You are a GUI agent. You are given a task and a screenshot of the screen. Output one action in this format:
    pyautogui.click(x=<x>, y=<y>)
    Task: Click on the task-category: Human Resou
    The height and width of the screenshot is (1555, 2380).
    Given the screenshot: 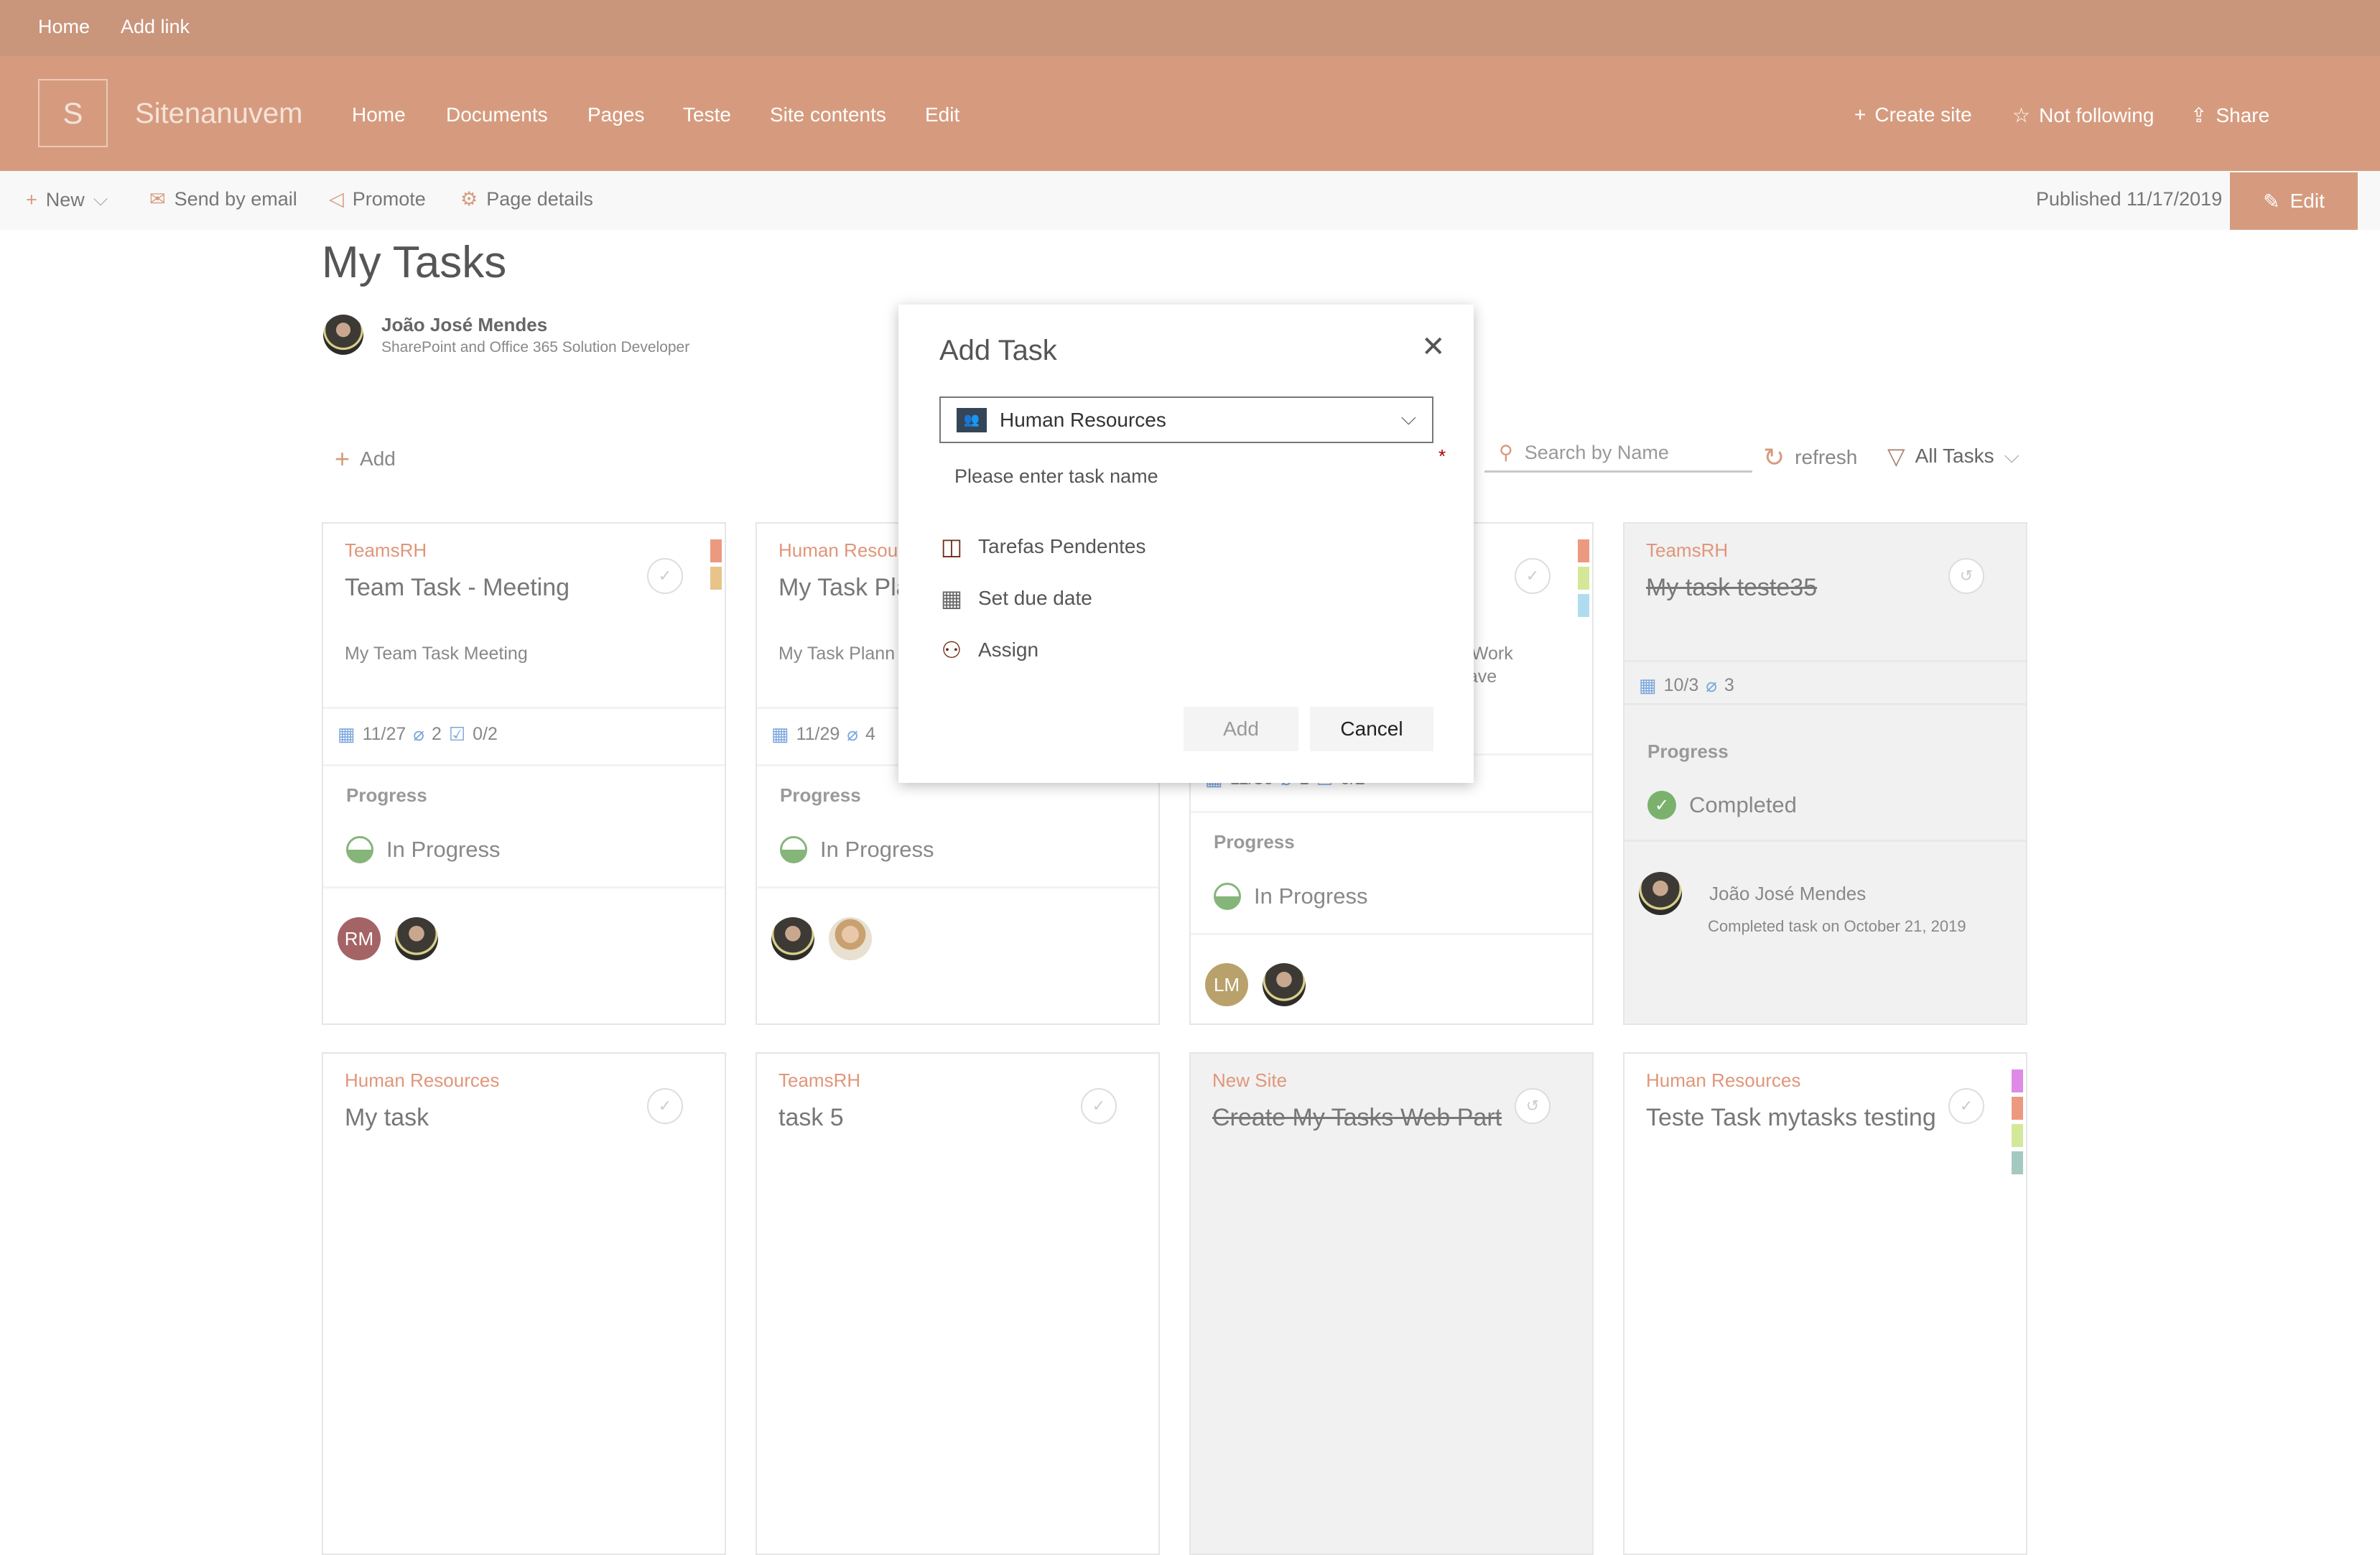 What is the action you would take?
    pyautogui.click(x=838, y=550)
    